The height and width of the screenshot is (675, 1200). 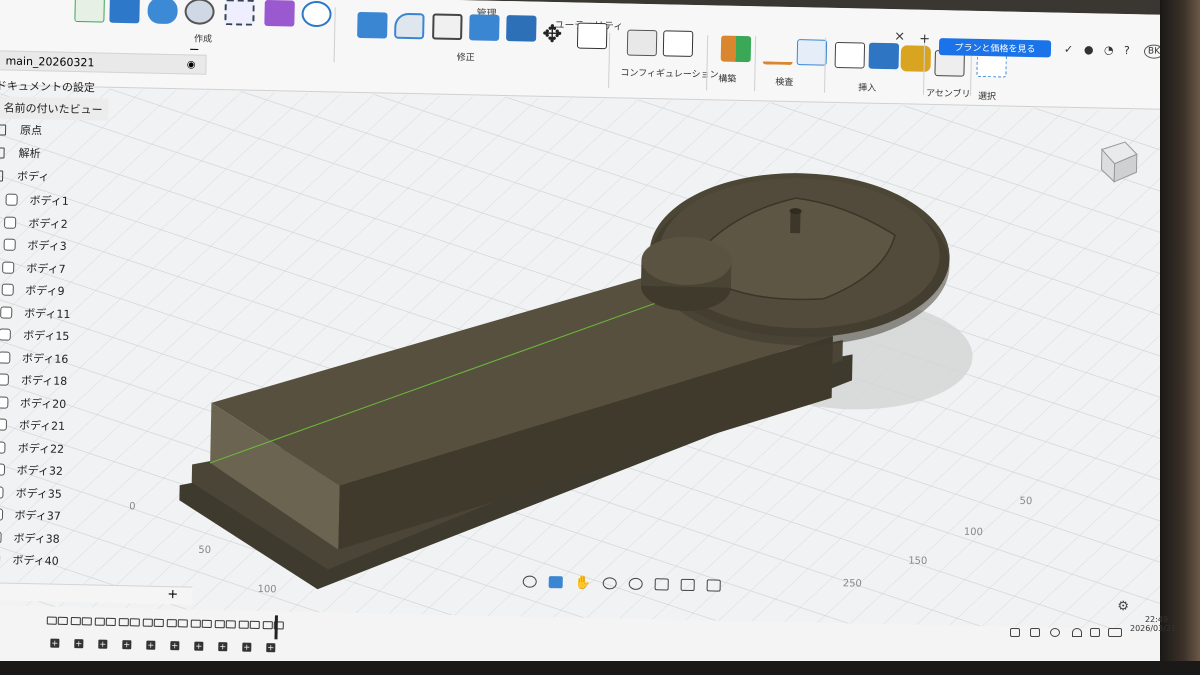 What do you see at coordinates (884, 56) in the screenshot?
I see `canvas-button` at bounding box center [884, 56].